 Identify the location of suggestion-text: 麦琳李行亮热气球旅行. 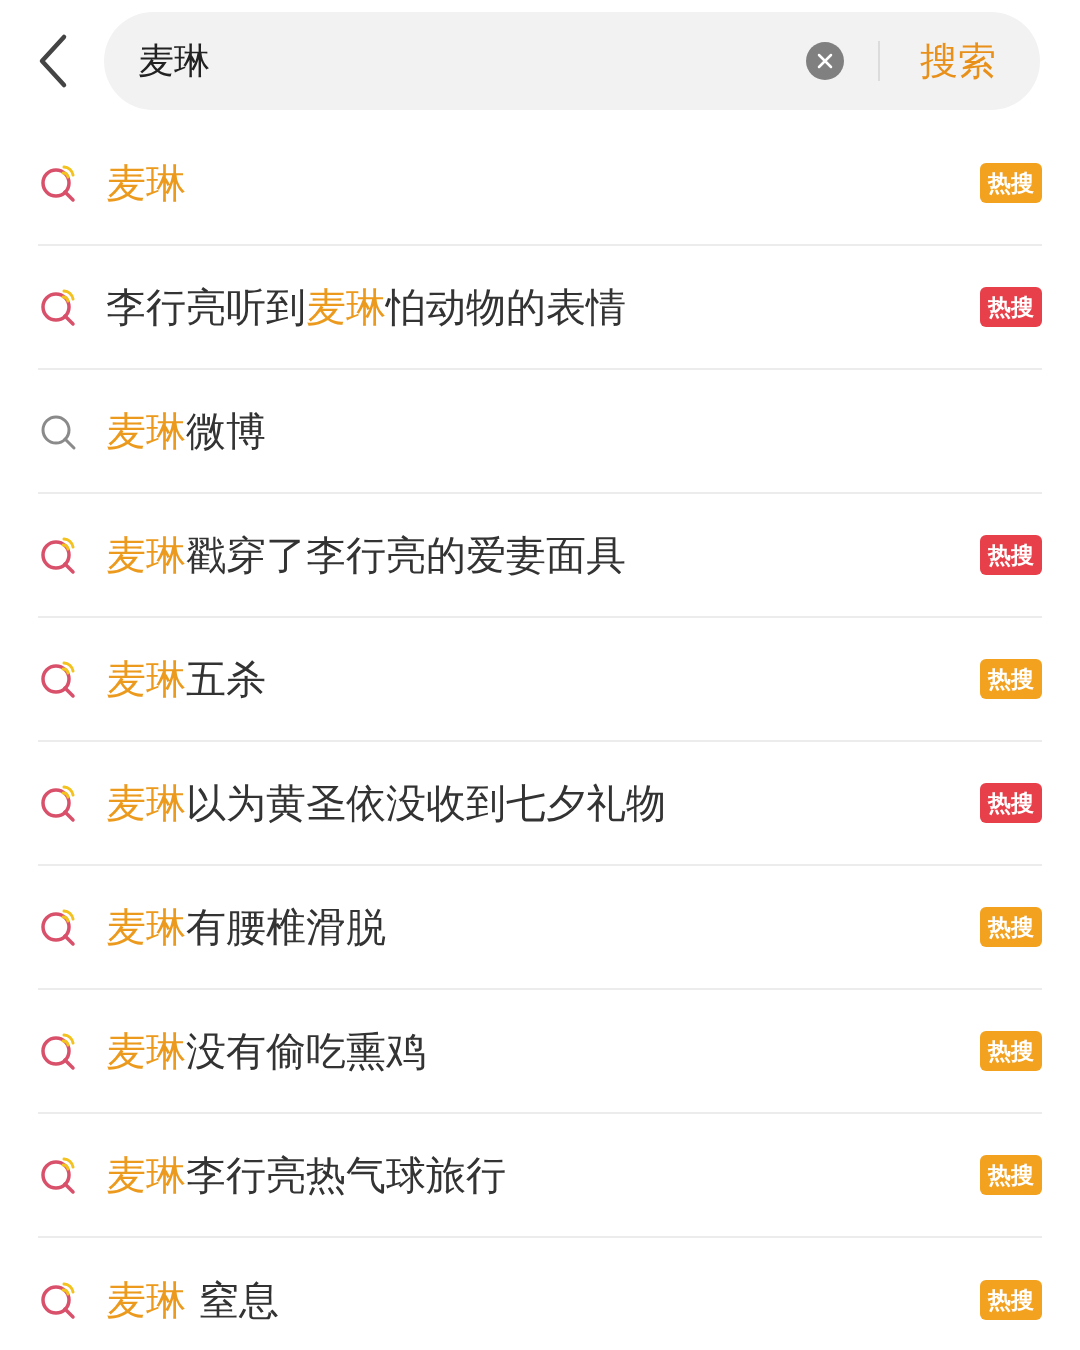
(306, 1175).